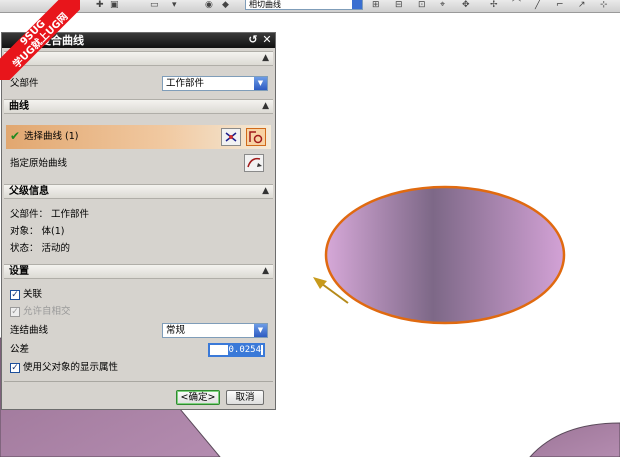  I want to click on toolbar-icon-7: ⊞, so click(376, 5).